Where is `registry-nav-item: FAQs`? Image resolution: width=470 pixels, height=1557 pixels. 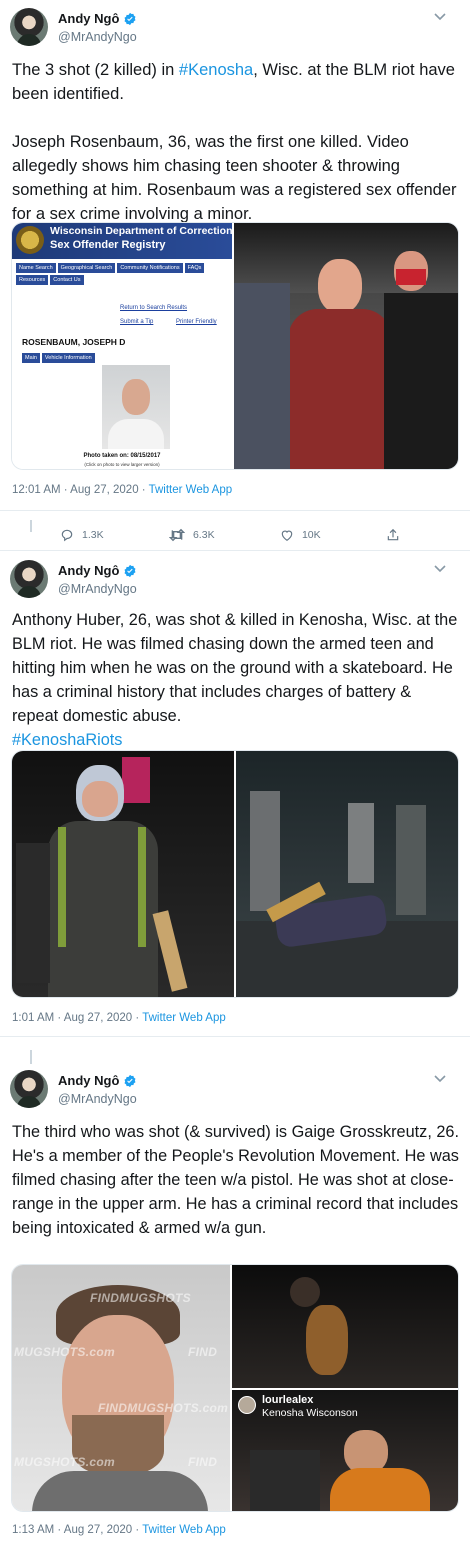
registry-nav-item: FAQs is located at coordinates (194, 268).